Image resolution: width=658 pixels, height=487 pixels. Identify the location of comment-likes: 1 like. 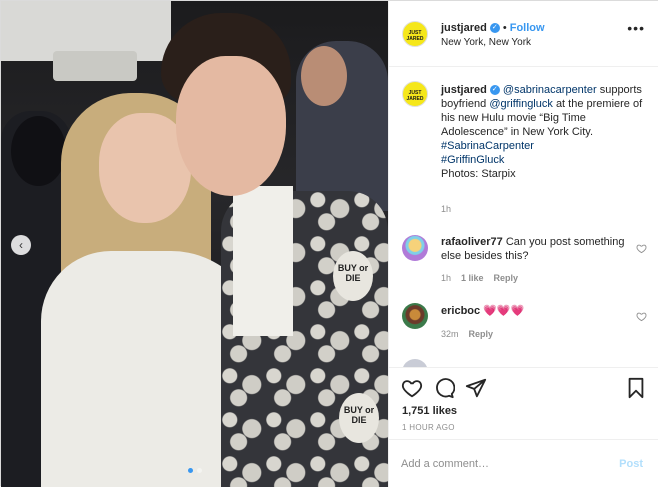
(472, 278).